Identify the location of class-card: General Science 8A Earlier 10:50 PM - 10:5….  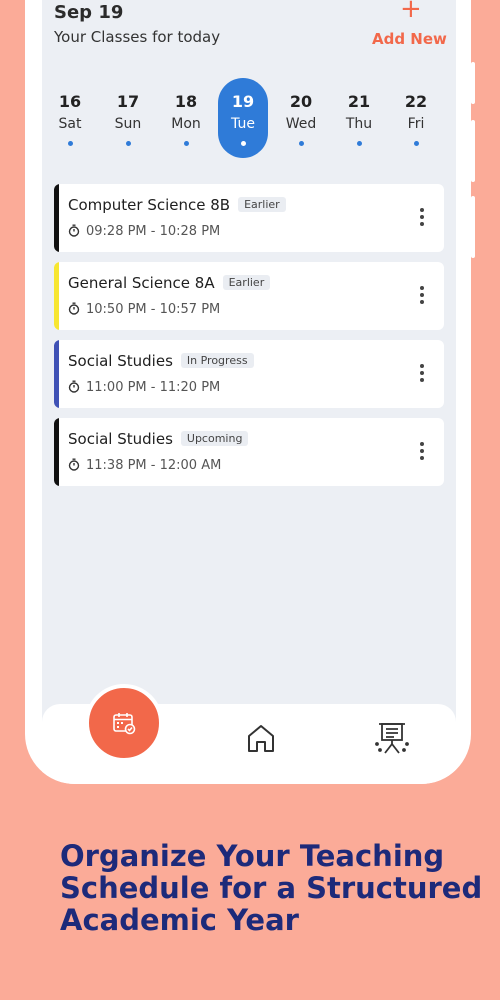
(249, 296).